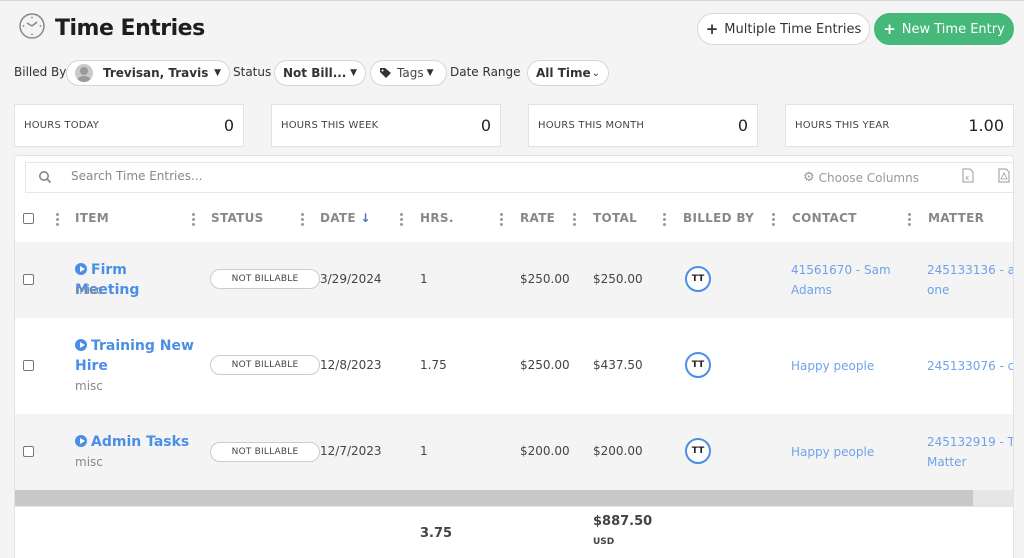 This screenshot has width=1024, height=558. Describe the element at coordinates (718, 218) in the screenshot. I see `column-header-billed-by: BILLED BY` at that location.